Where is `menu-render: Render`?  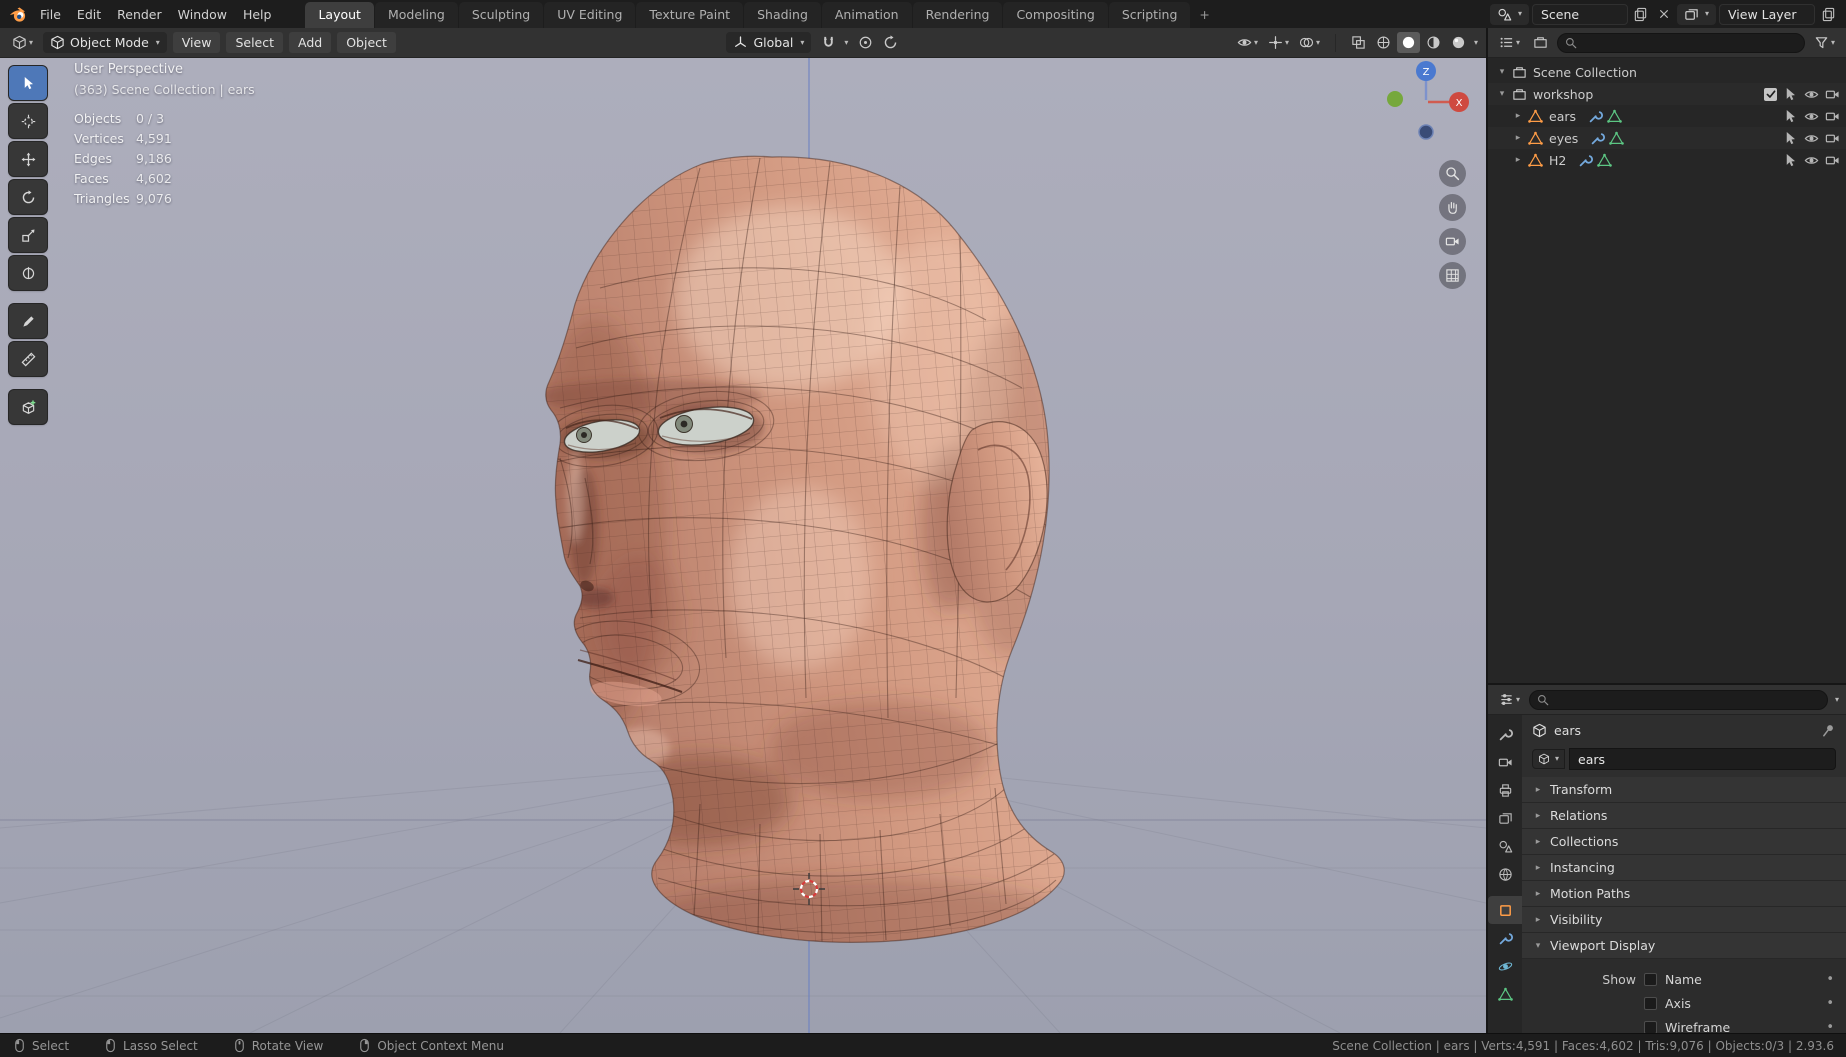
menu-render: Render is located at coordinates (139, 14).